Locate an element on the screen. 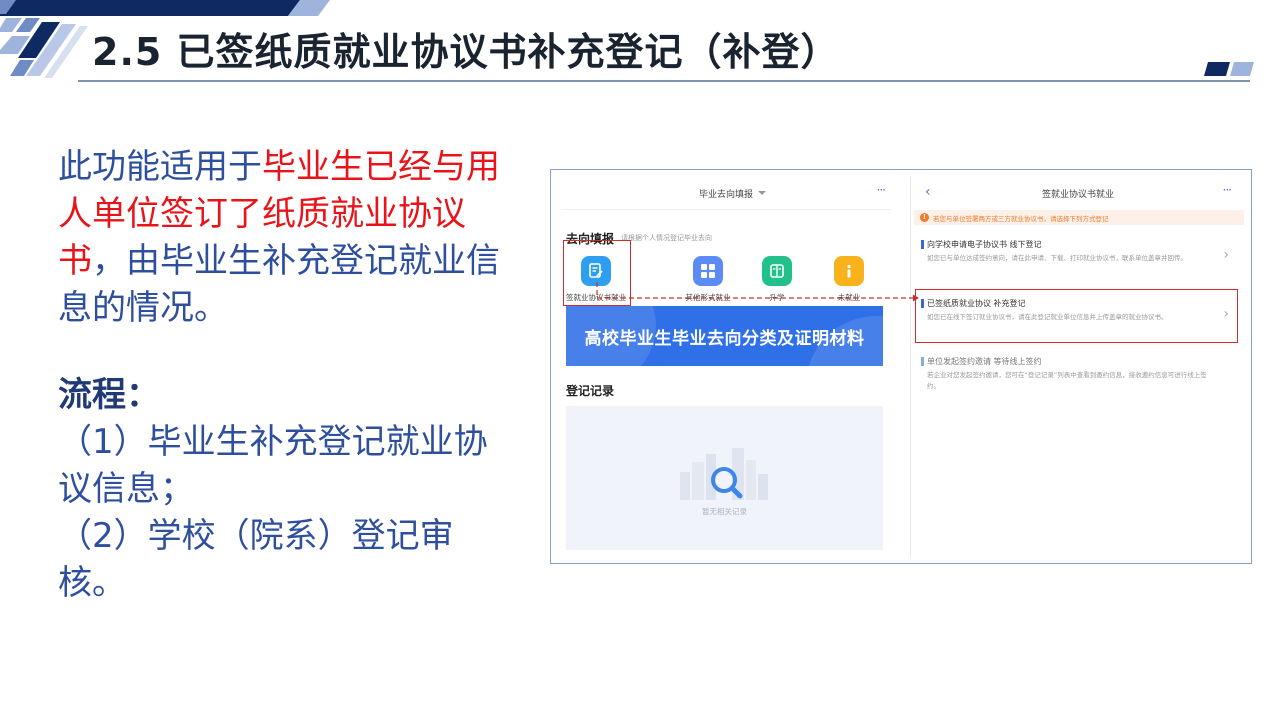  flow-step-1: （1）毕业生补充登记就业协议信息； is located at coordinates (273, 465).